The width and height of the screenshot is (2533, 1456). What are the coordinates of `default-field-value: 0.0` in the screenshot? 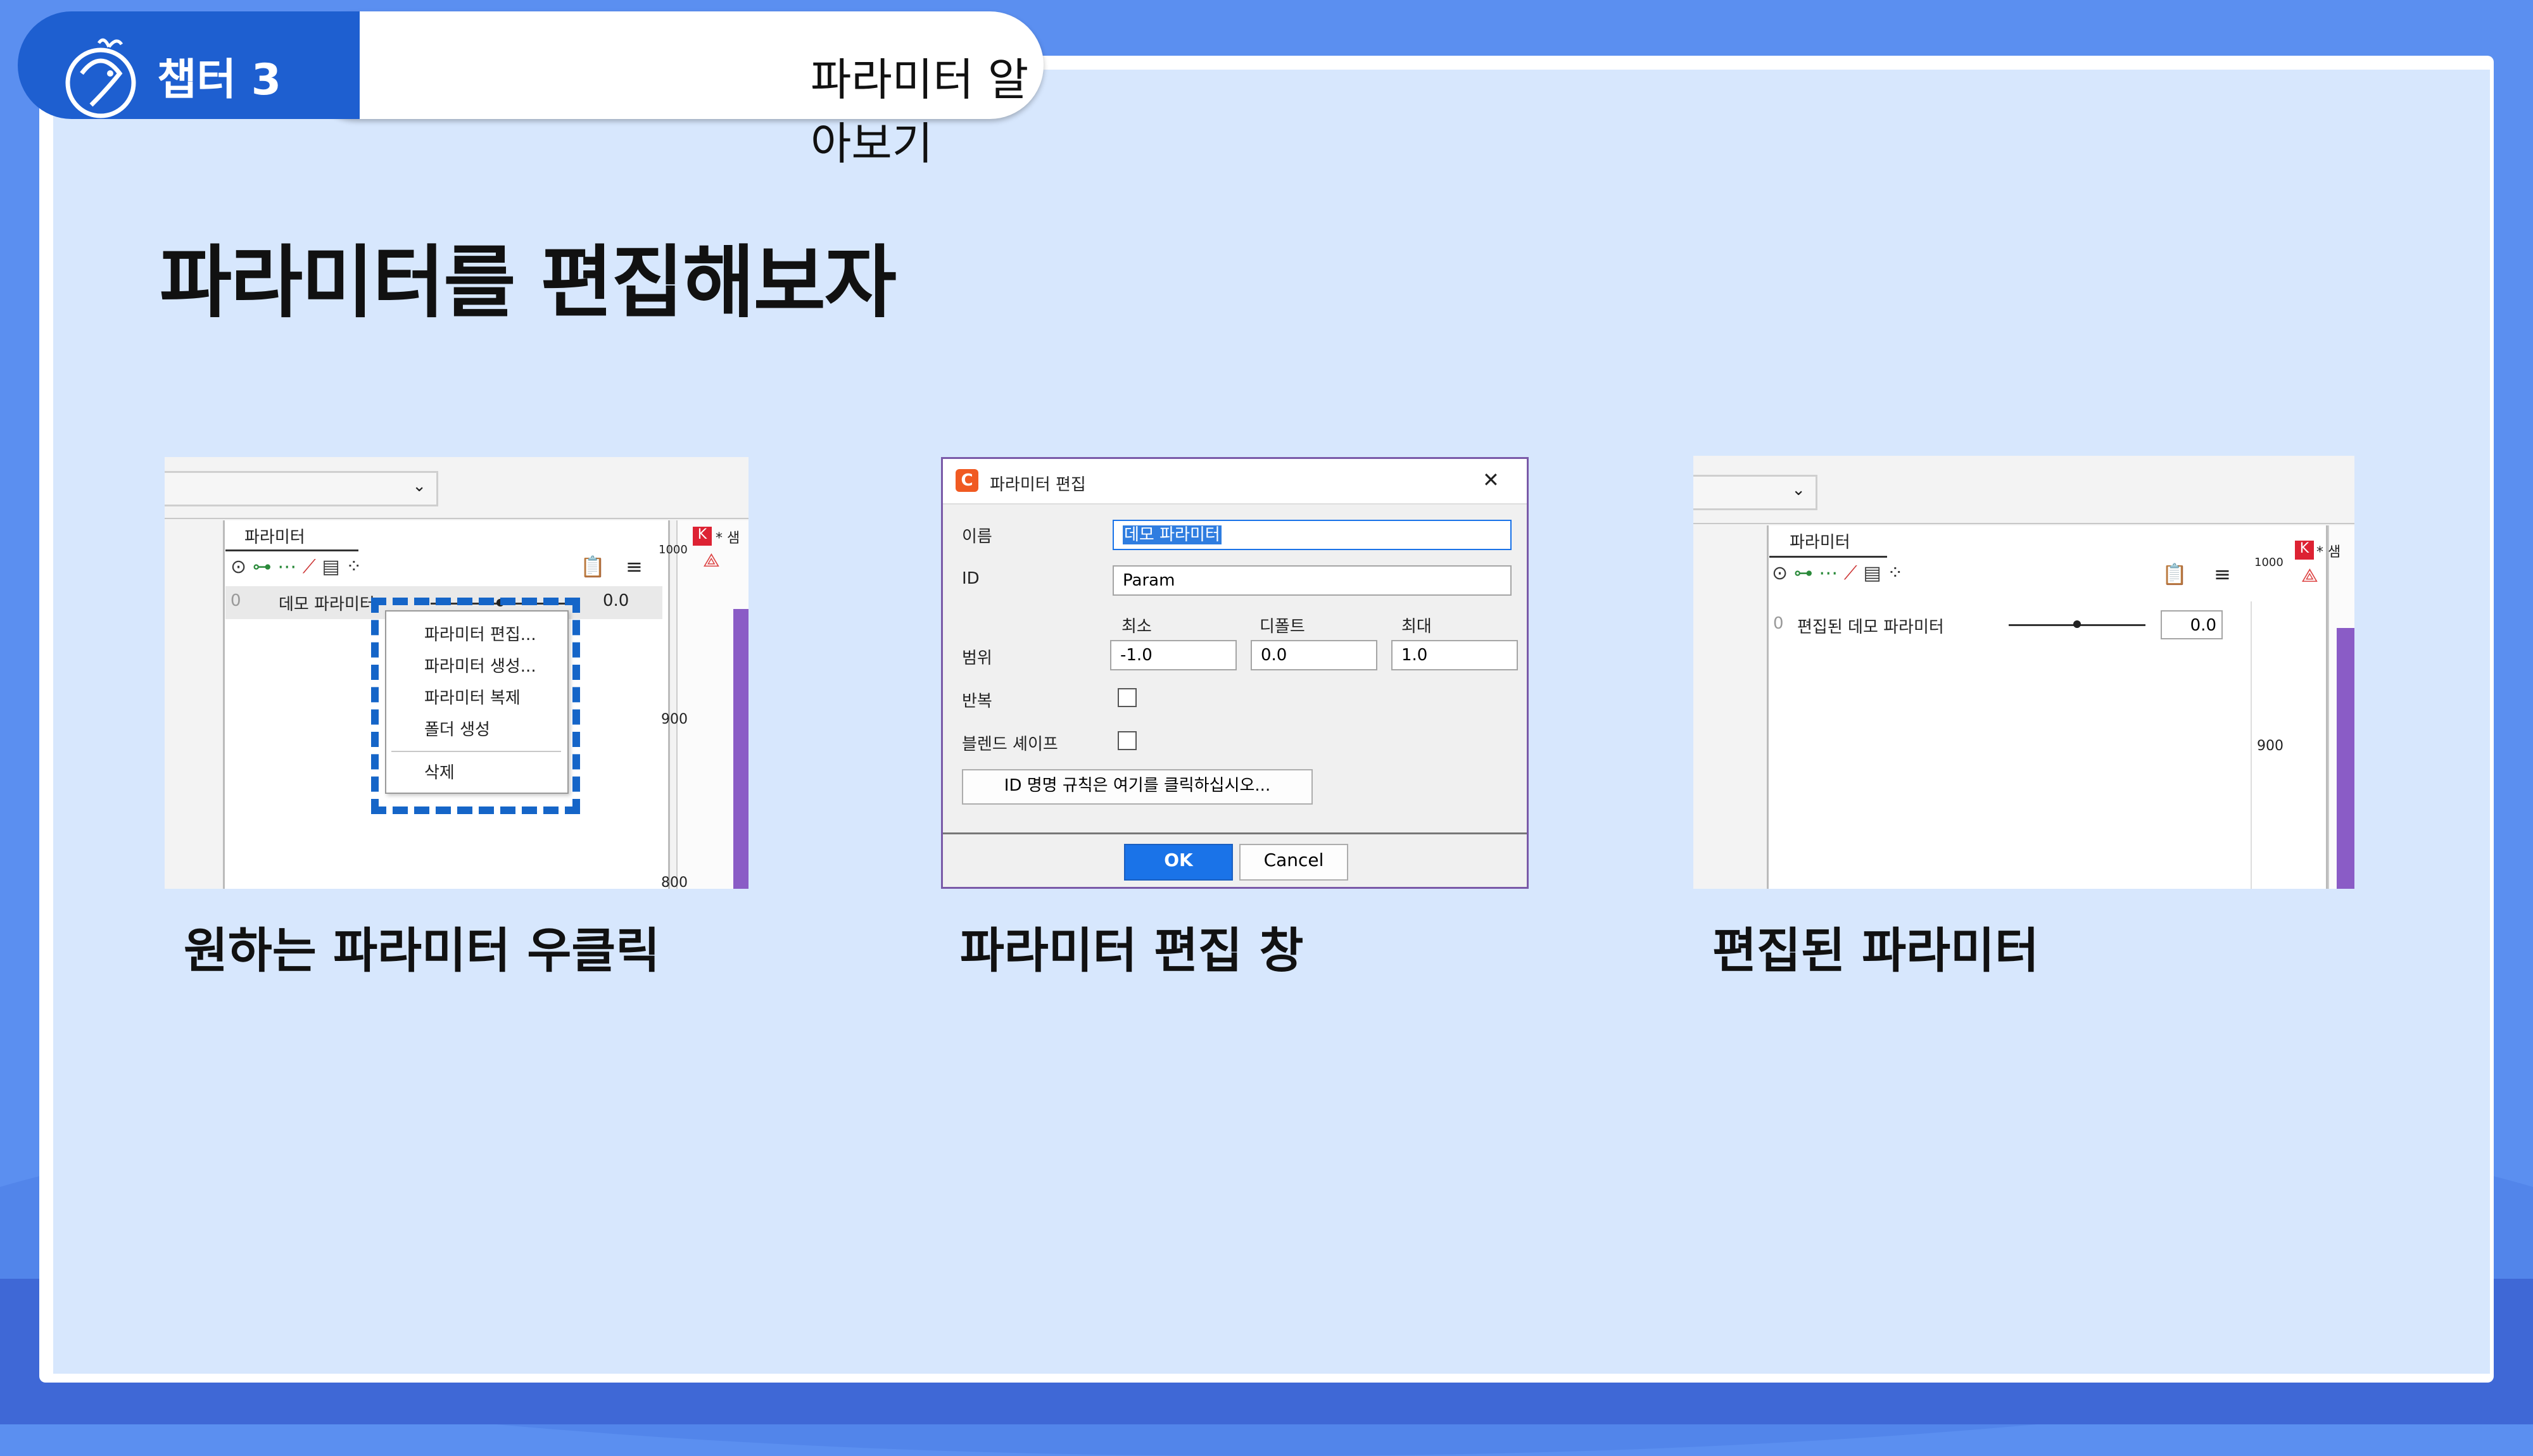 It's located at (1274, 655).